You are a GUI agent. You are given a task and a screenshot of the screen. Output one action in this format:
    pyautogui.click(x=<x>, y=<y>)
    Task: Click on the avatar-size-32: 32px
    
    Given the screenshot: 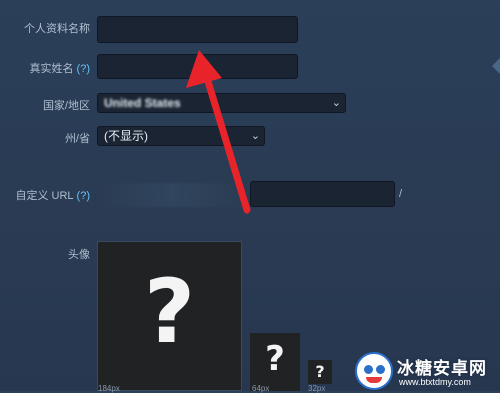 What is the action you would take?
    pyautogui.click(x=317, y=388)
    